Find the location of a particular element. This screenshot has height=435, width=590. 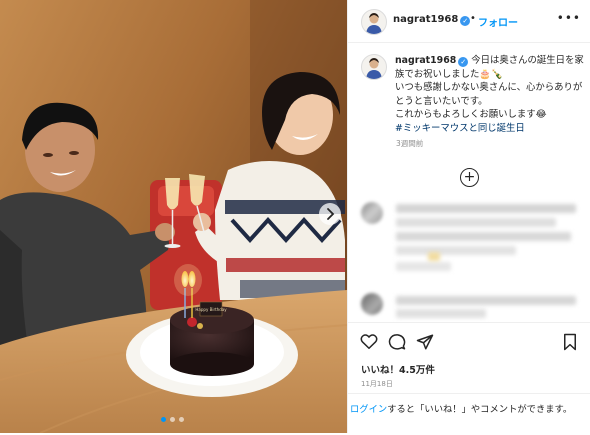

hashtag-link: #ミッキーマウスと同じ誕生日 is located at coordinates (460, 128).